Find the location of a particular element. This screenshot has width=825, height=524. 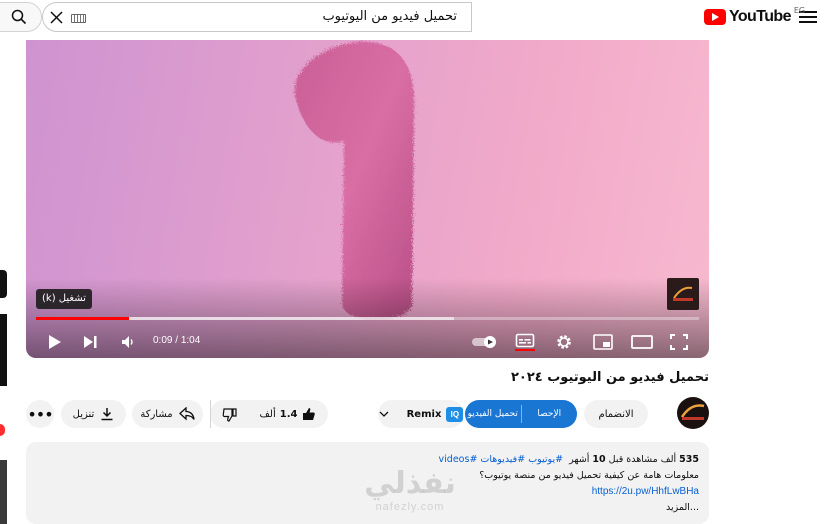

gear-icon is located at coordinates (564, 342).